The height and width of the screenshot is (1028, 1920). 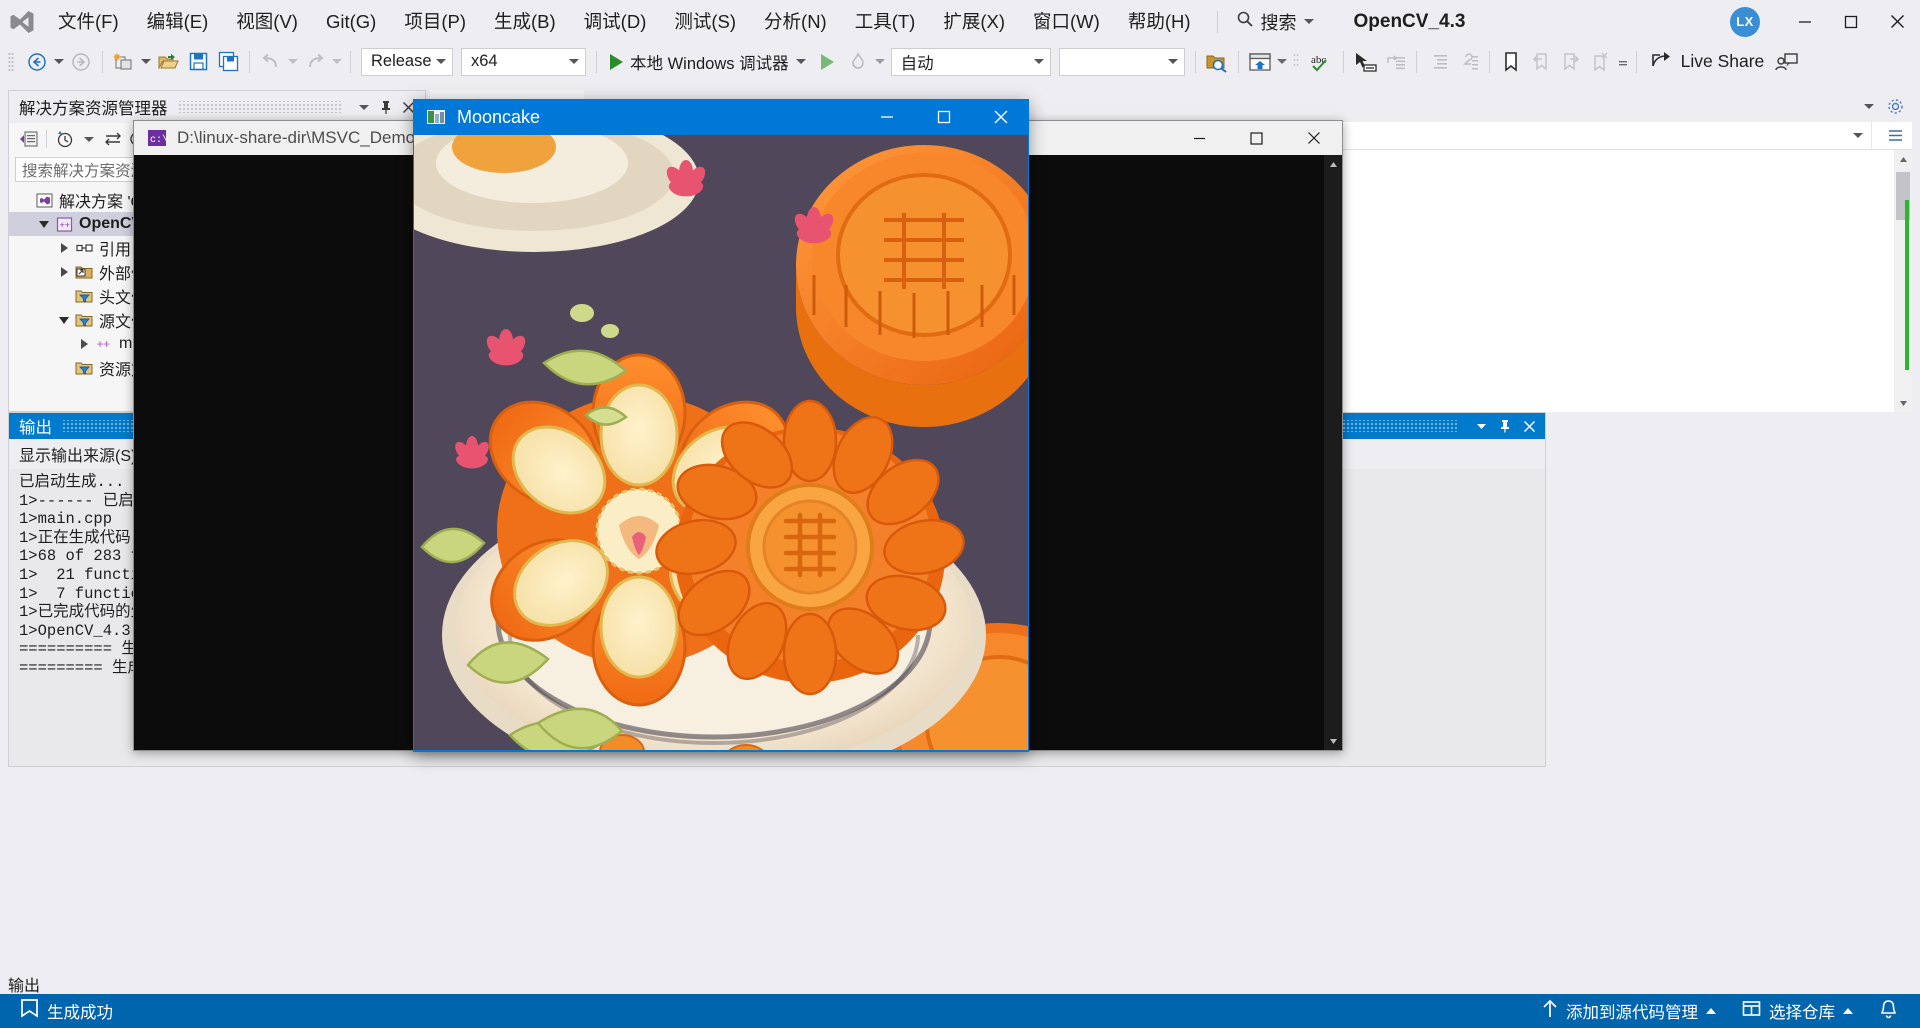 I want to click on menu-git: Git(G), so click(x=351, y=22).